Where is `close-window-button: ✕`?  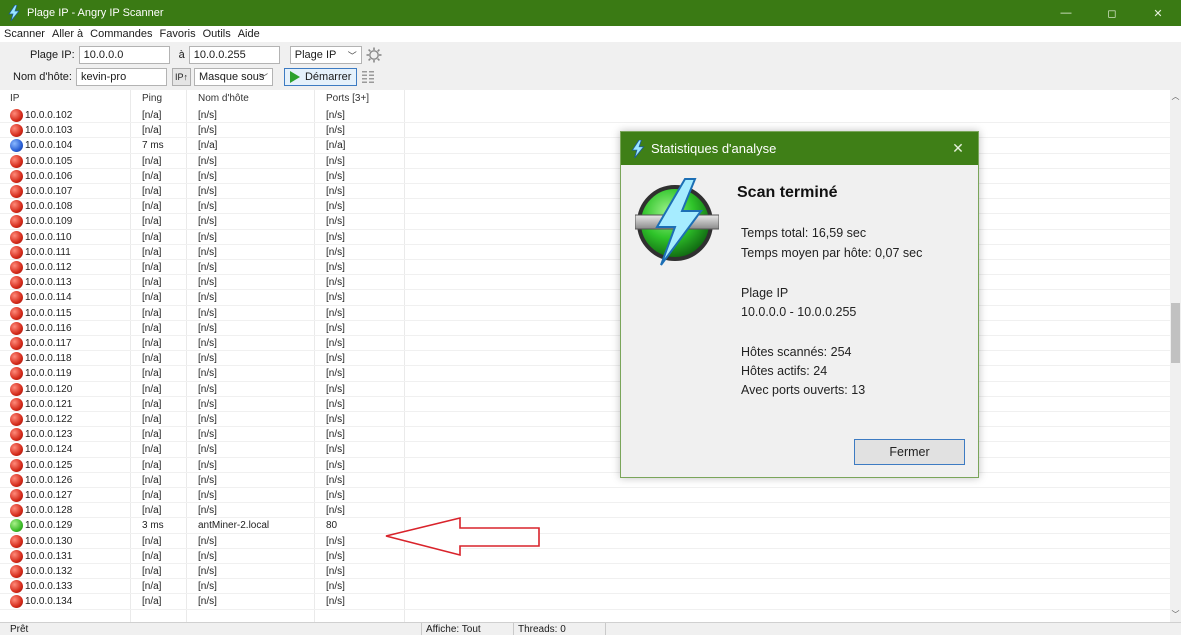
close-window-button: ✕ is located at coordinates (1158, 13).